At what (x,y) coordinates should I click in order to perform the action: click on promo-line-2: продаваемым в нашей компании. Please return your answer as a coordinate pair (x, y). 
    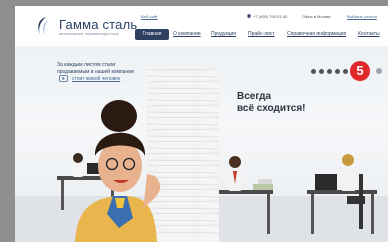
    Looking at the image, I should click on (95, 72).